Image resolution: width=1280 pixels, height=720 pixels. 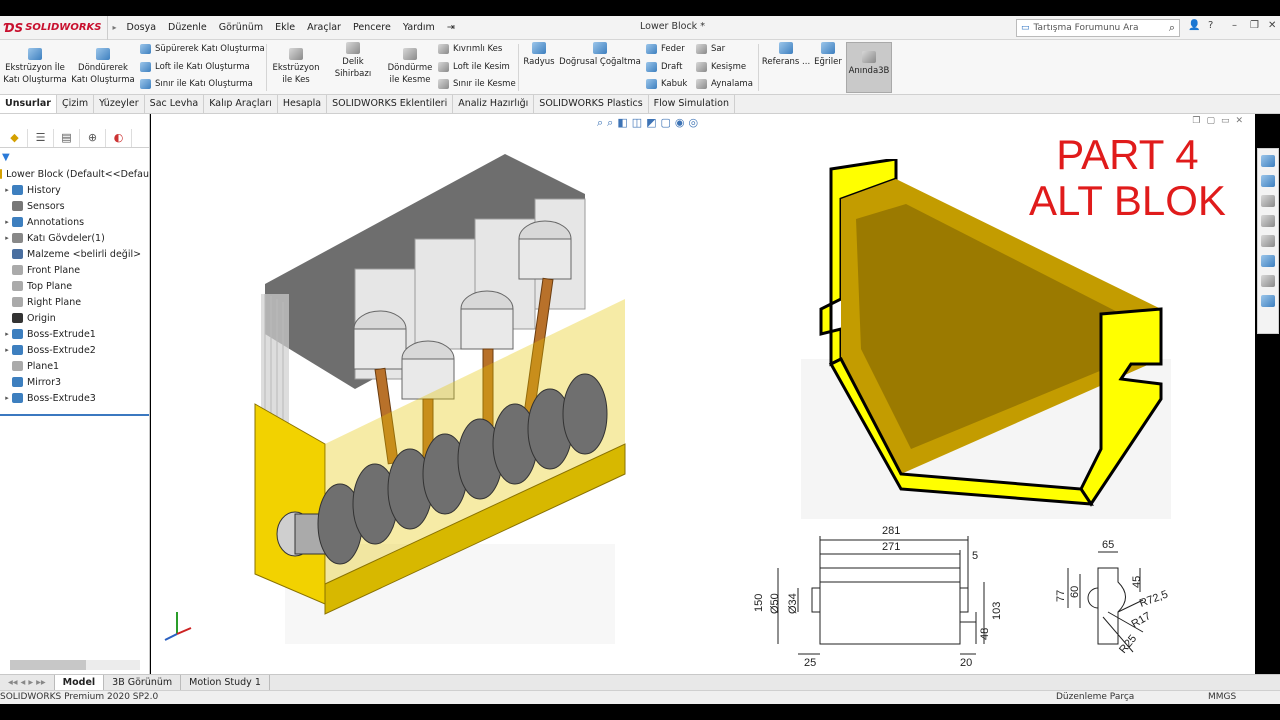 What do you see at coordinates (119, 104) in the screenshot?
I see `tab-surfaces: Yüzeyler` at bounding box center [119, 104].